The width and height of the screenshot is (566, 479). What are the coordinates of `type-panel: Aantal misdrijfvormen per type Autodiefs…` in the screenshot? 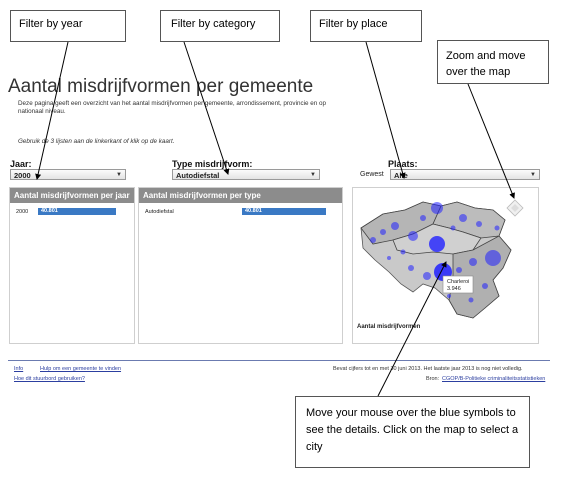 It's located at (240, 265).